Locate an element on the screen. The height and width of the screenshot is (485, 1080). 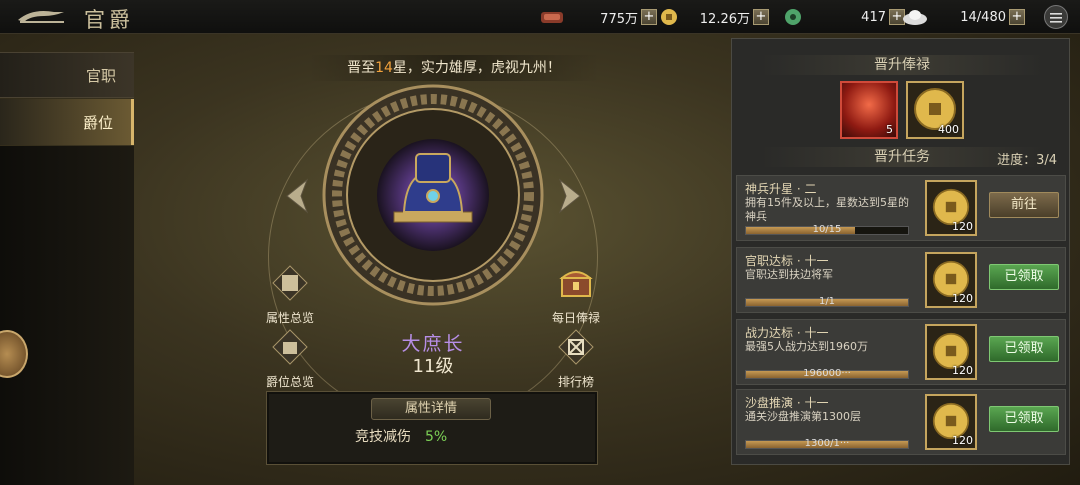
task-progress-text: 10/15 is located at coordinates (827, 229).